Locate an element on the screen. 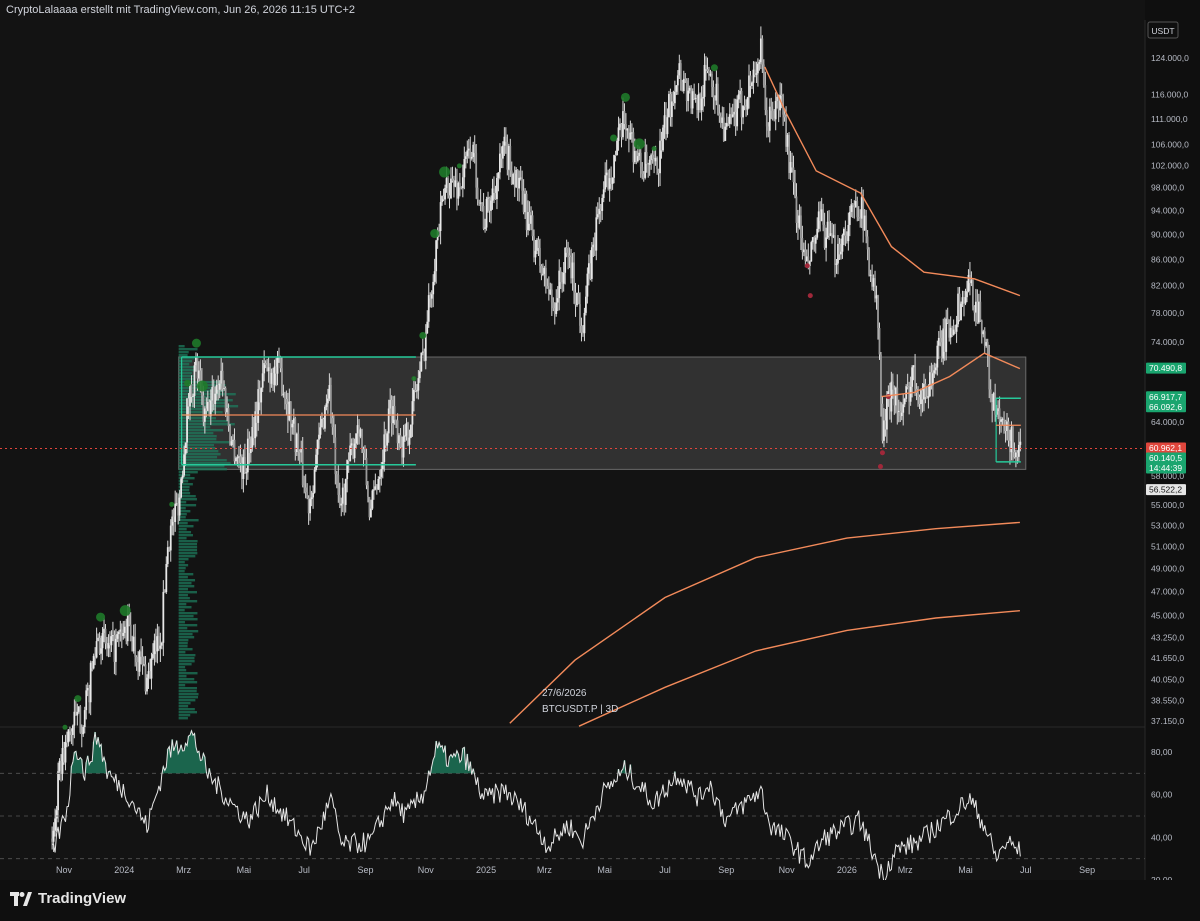  y-tick-label: 37.150,0 is located at coordinates (1167, 721).